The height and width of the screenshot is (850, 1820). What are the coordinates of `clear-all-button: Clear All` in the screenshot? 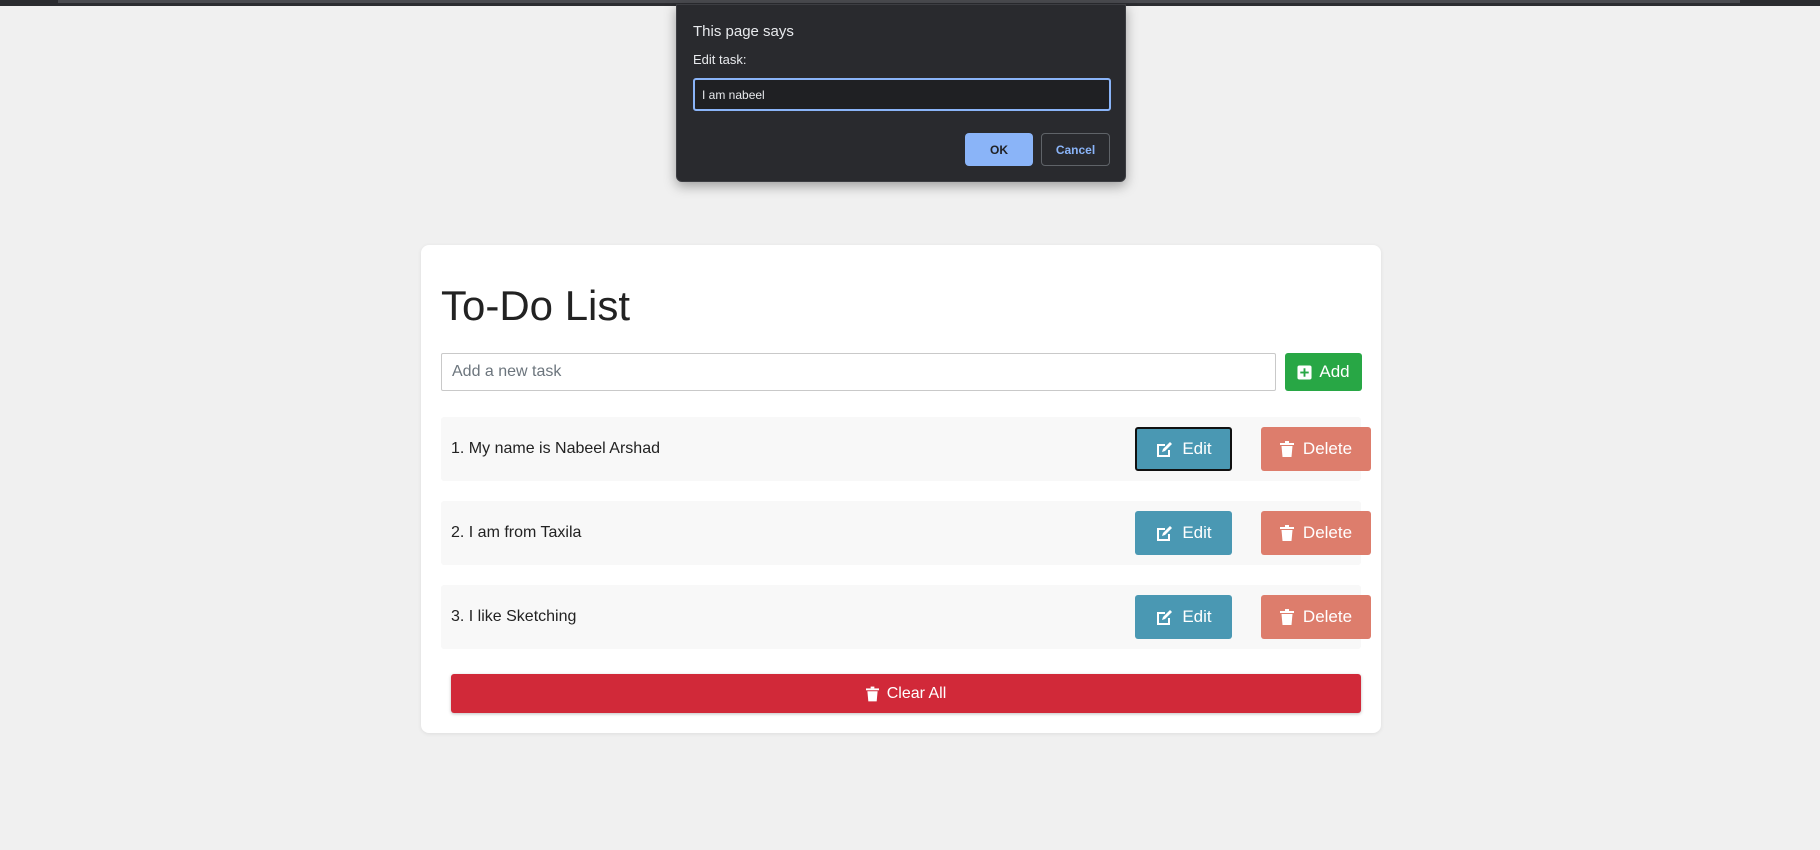 It's located at (906, 693).